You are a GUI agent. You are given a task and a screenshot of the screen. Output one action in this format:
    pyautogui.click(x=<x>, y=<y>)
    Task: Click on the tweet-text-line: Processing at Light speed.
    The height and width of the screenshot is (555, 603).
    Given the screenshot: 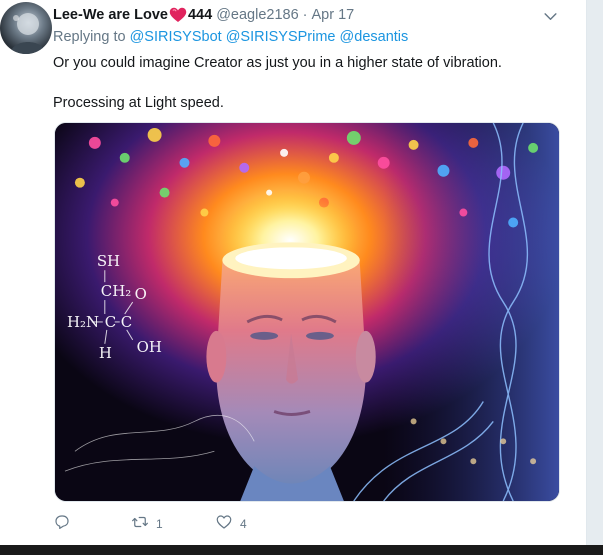 What is the action you would take?
    pyautogui.click(x=138, y=103)
    